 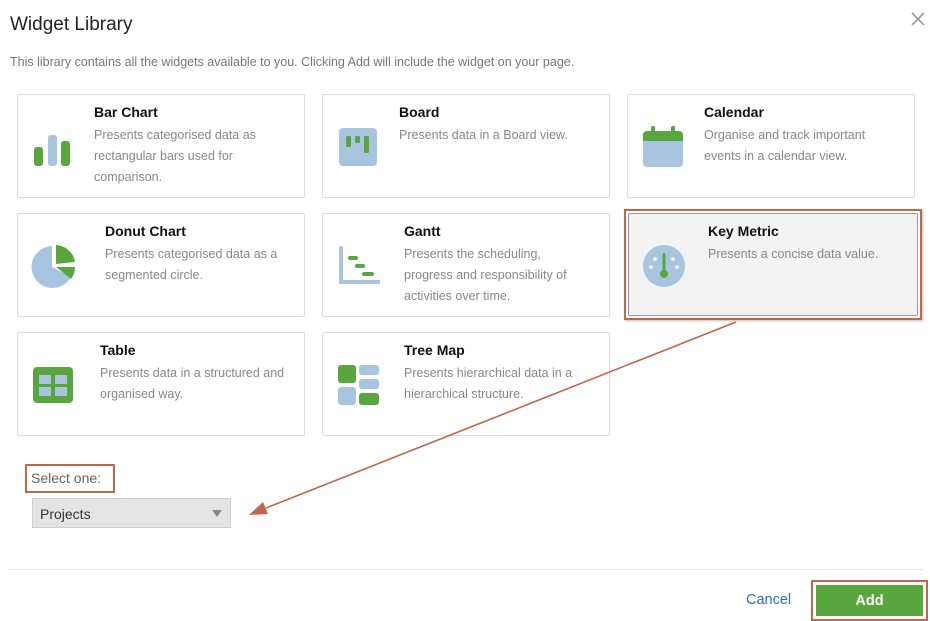 I want to click on widget-card-board: Board Presents data in a Board view., so click(x=466, y=146).